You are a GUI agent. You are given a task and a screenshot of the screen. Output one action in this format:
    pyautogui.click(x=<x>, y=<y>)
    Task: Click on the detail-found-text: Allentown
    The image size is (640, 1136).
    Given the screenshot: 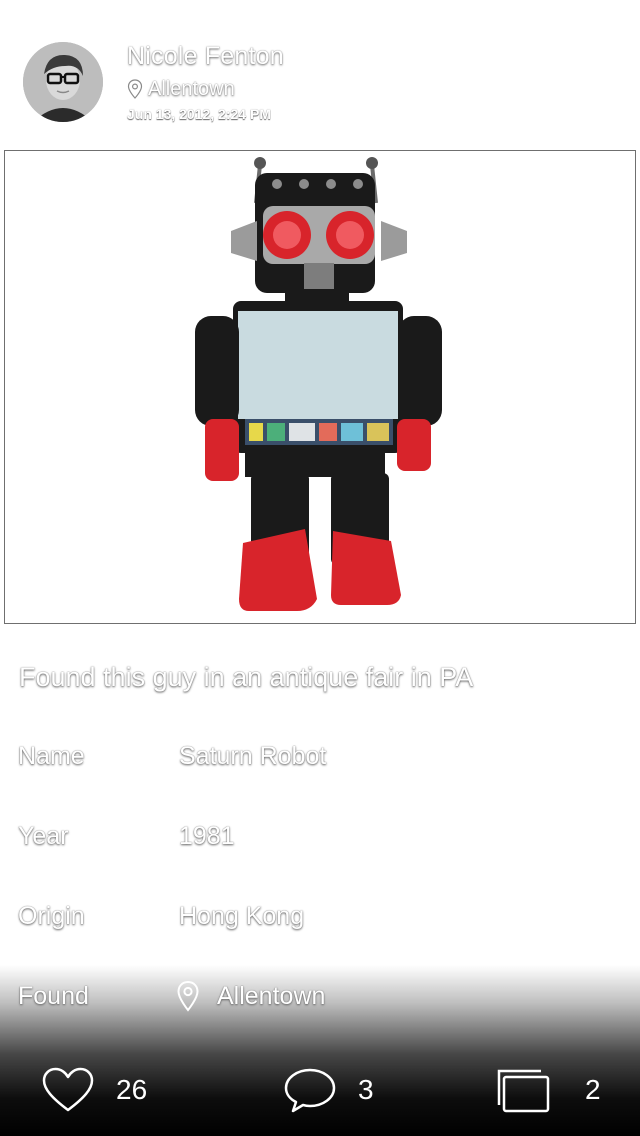 What is the action you would take?
    pyautogui.click(x=271, y=995)
    